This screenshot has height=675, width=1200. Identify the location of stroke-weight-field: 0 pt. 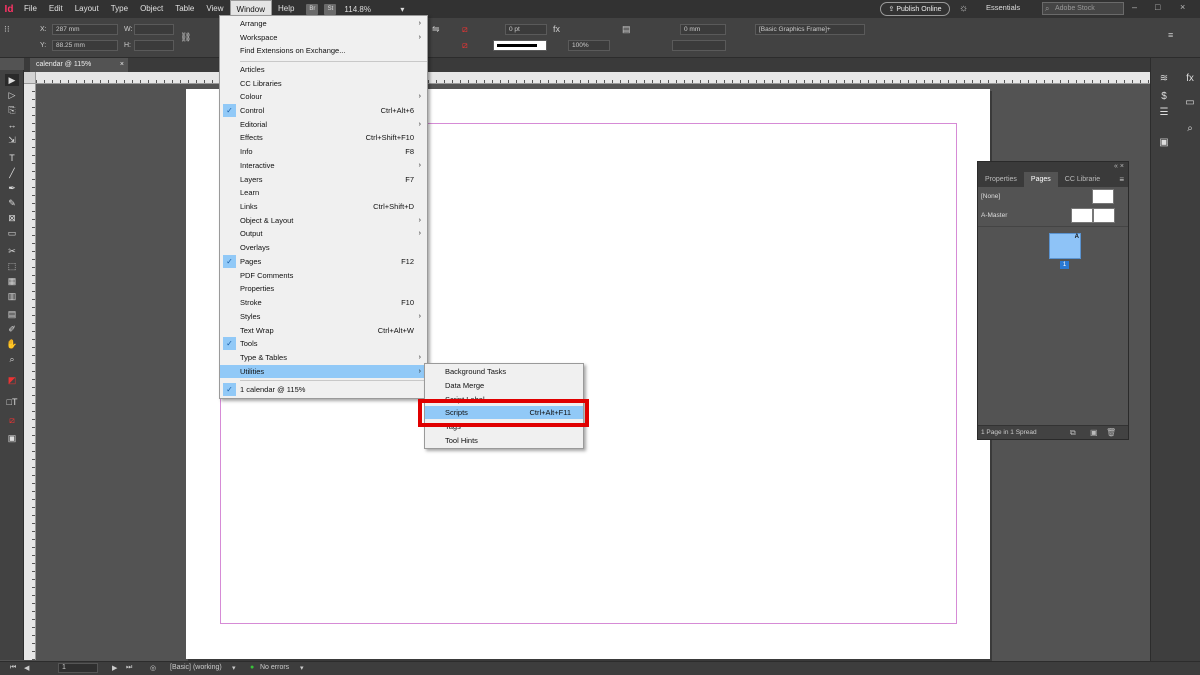
(526, 29).